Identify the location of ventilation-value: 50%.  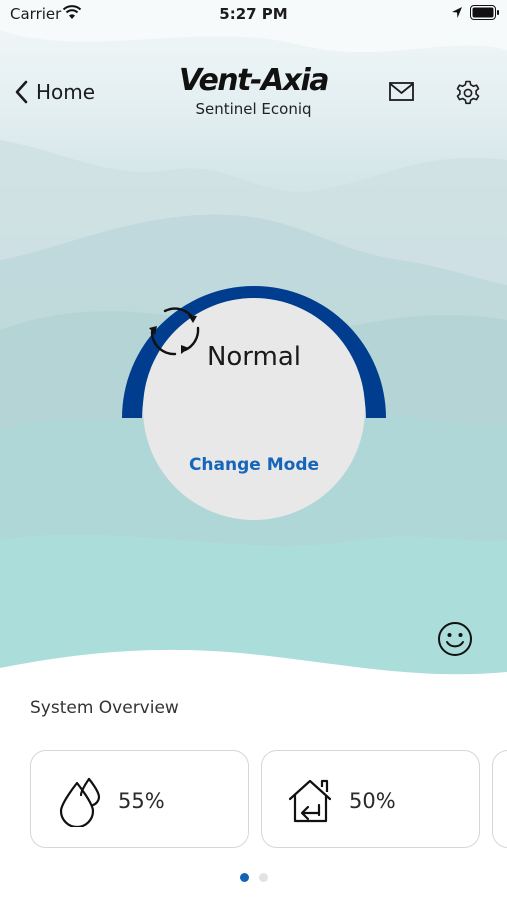
(372, 801).